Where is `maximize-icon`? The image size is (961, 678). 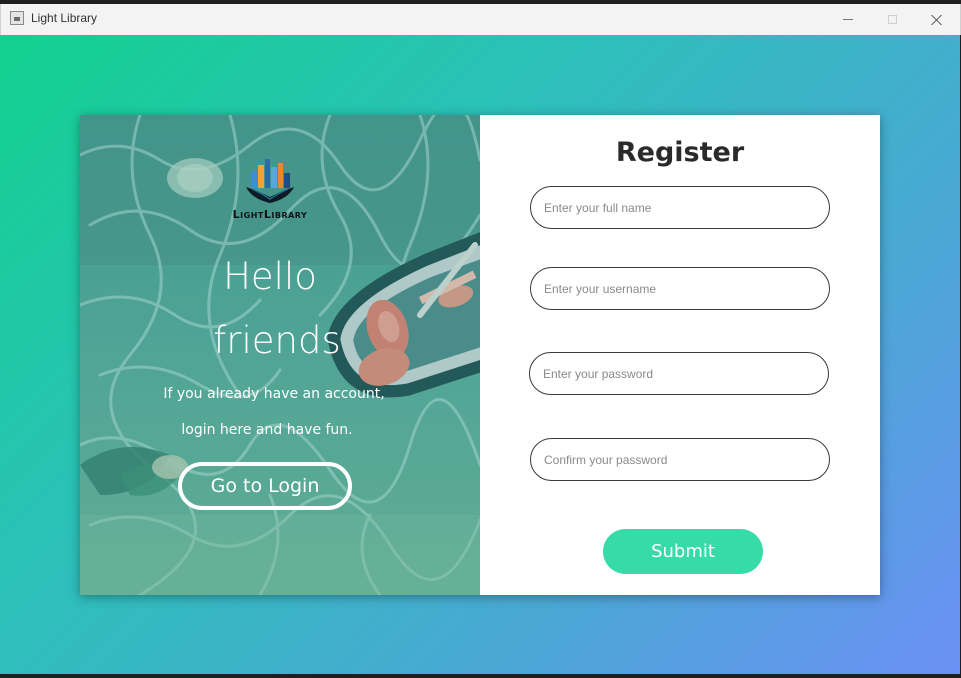 maximize-icon is located at coordinates (892, 19).